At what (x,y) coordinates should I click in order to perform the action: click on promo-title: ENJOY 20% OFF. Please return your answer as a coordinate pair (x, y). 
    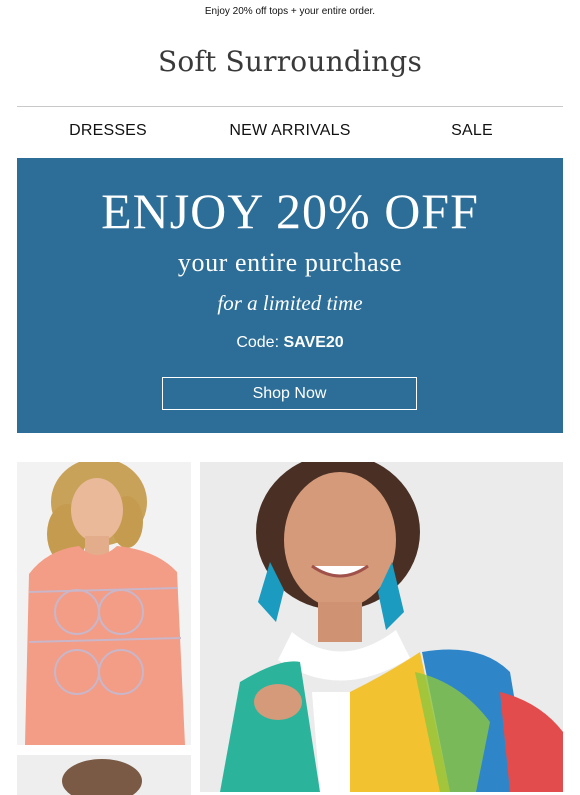
    Looking at the image, I should click on (290, 211).